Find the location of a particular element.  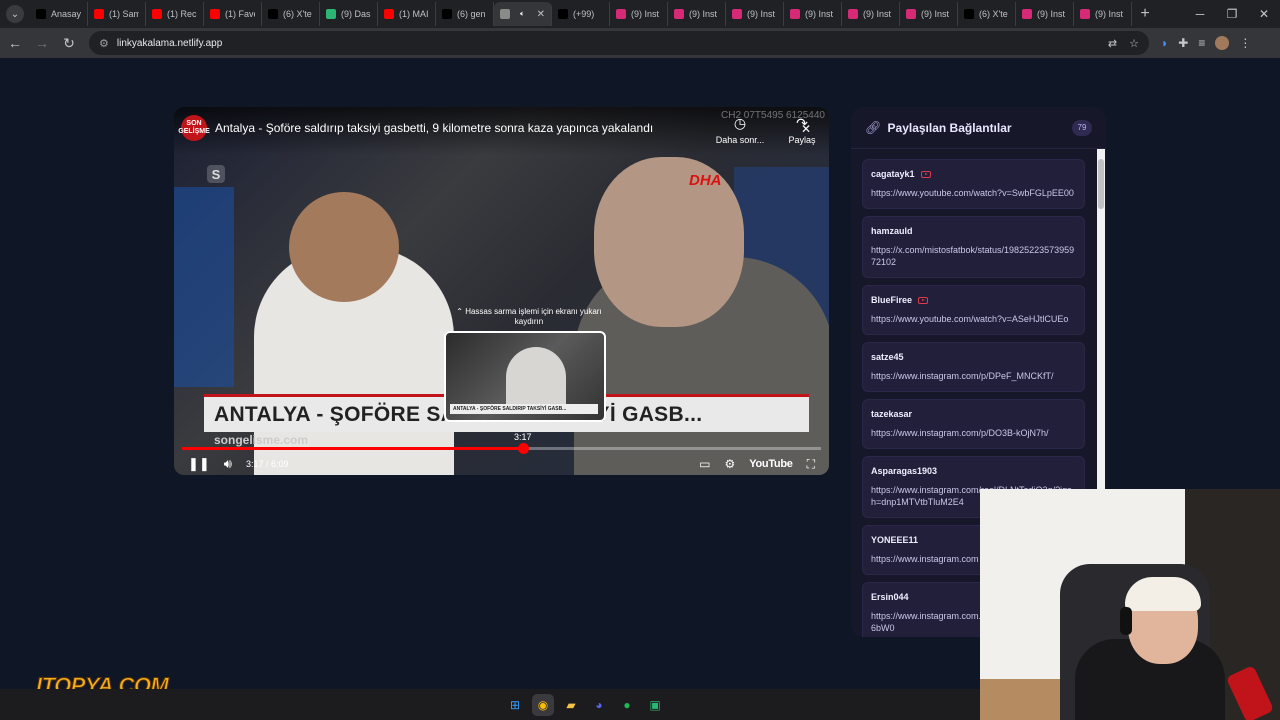

webcam-overlay is located at coordinates (1130, 604).